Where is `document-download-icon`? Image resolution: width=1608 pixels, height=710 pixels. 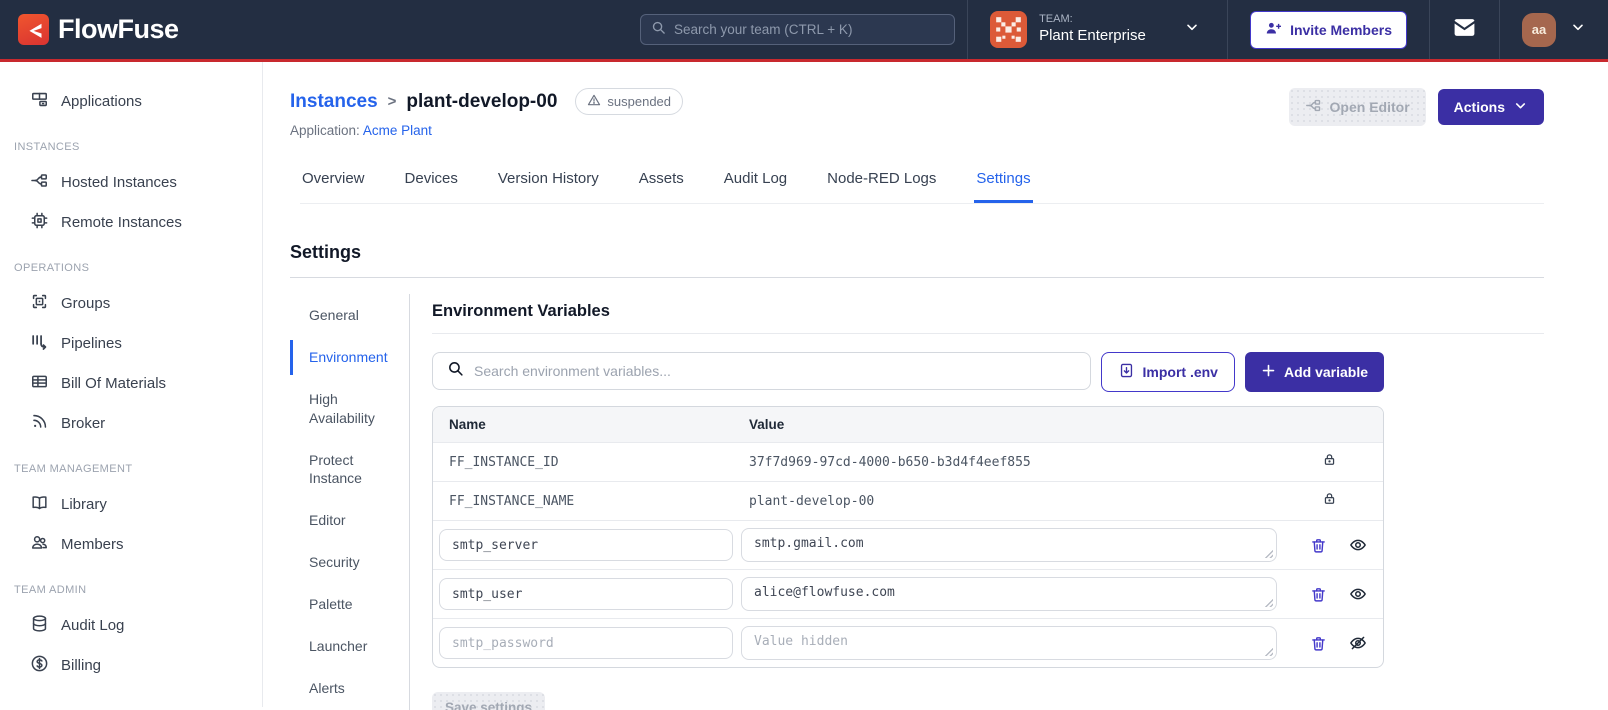 document-download-icon is located at coordinates (1126, 372).